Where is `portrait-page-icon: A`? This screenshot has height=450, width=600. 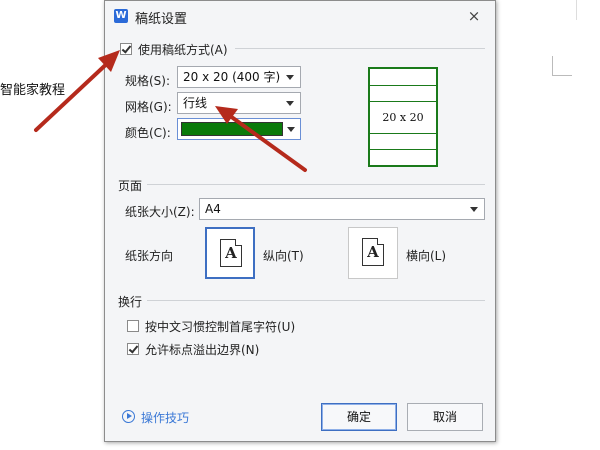 portrait-page-icon: A is located at coordinates (231, 253).